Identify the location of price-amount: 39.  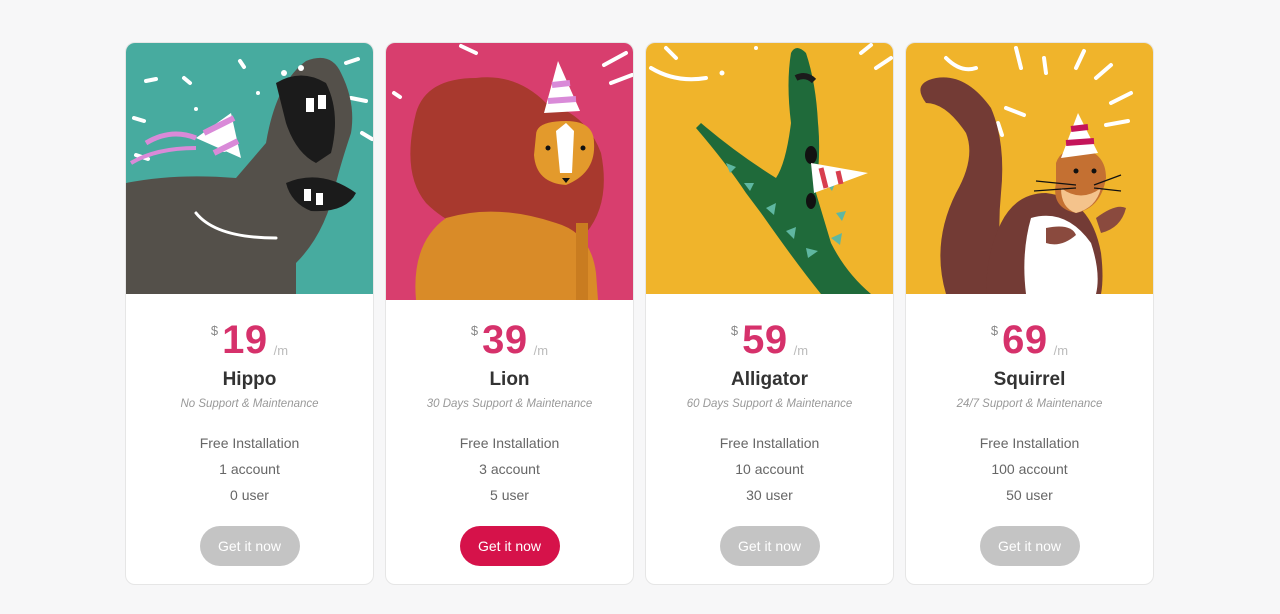
(505, 340).